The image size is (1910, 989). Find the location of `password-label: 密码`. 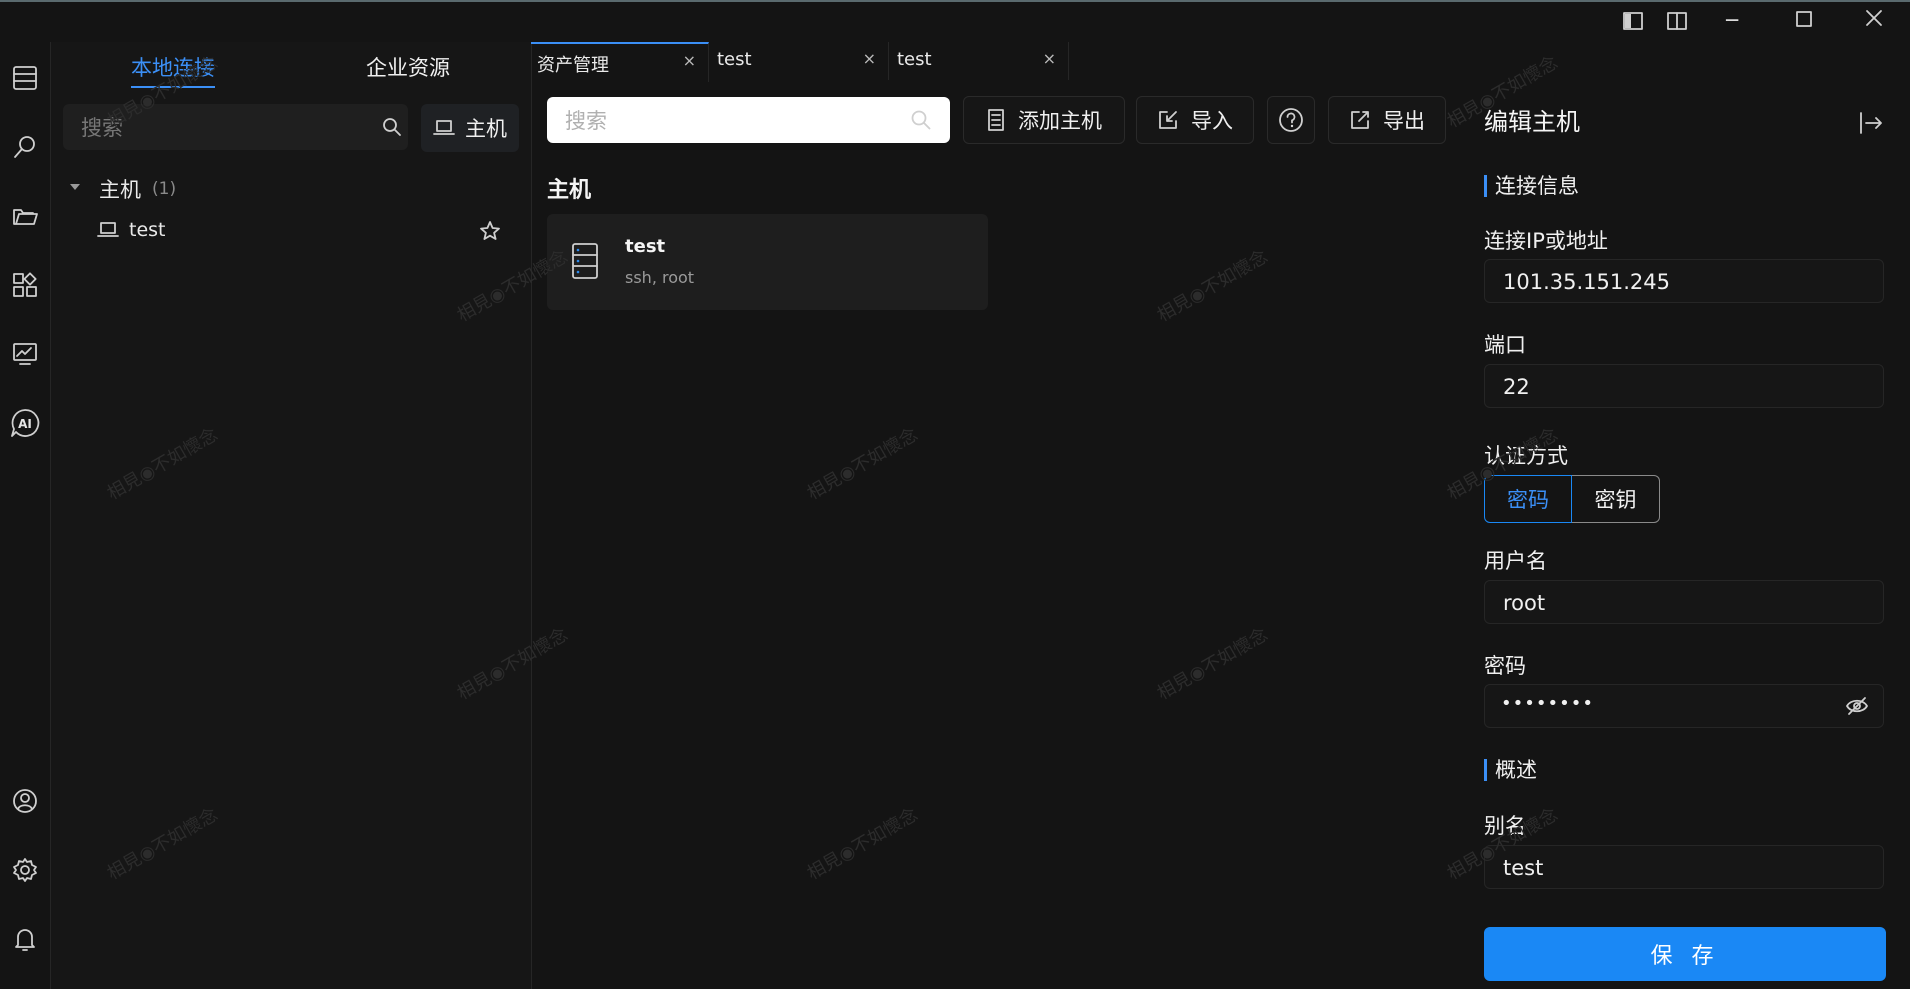

password-label: 密码 is located at coordinates (1505, 666).